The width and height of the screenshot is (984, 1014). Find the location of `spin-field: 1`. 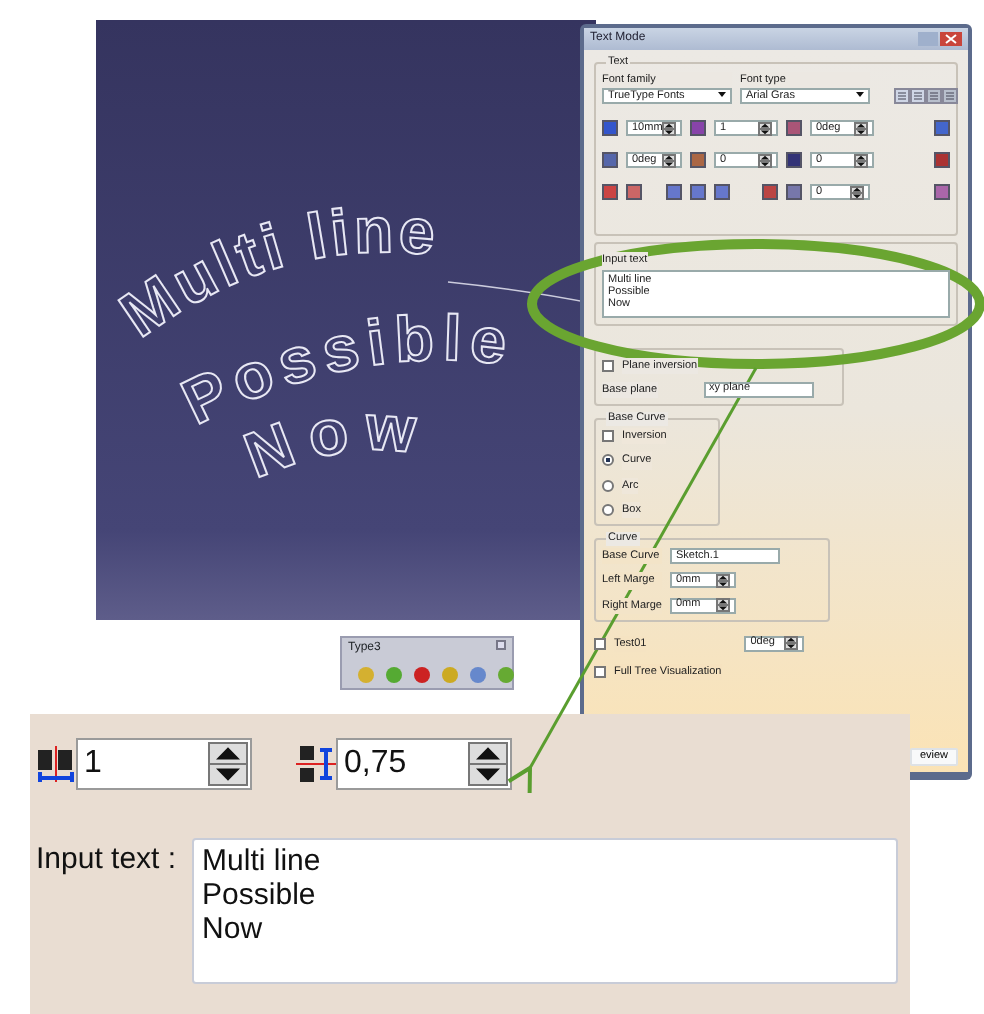

spin-field: 1 is located at coordinates (164, 764).